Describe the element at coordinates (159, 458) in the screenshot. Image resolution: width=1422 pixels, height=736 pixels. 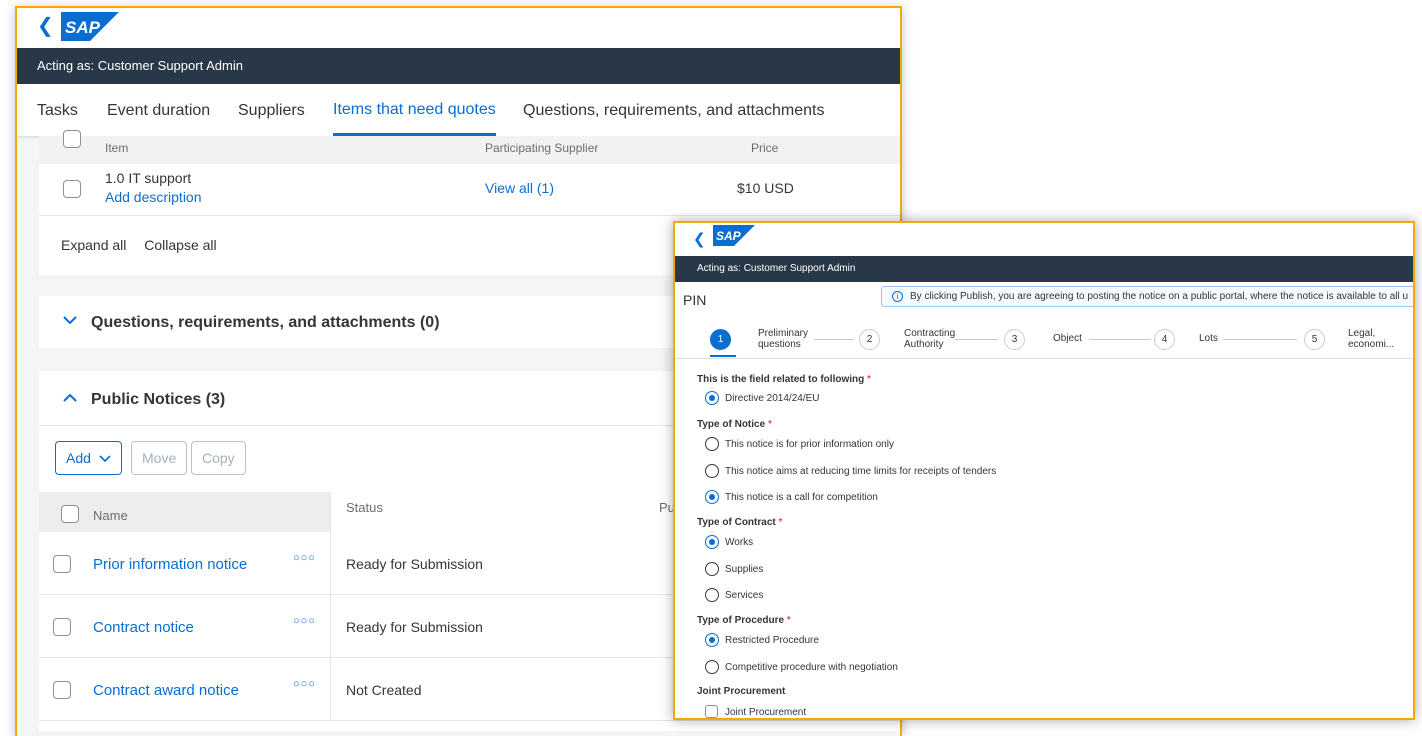
I see `move-button: Move` at that location.